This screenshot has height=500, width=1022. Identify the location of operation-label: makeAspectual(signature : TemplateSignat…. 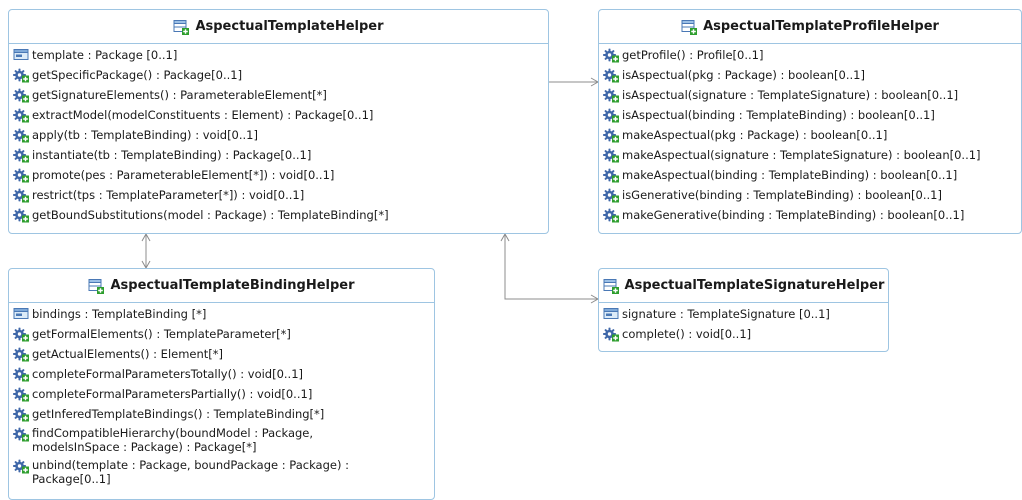
(801, 155).